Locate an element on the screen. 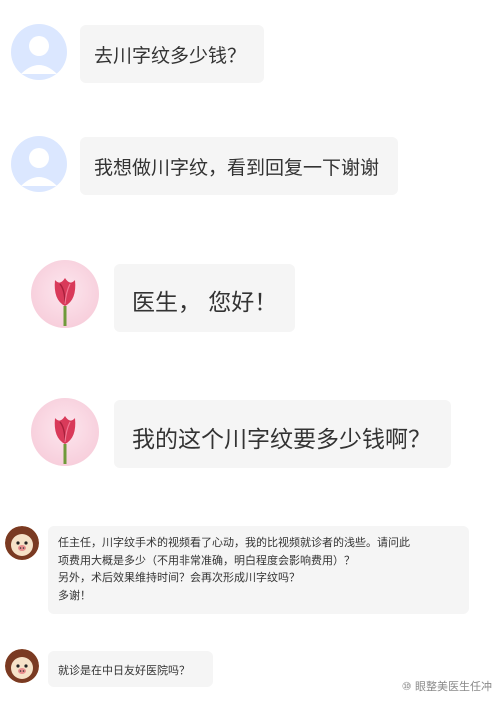 The image size is (500, 702). message-text: 我想做川字纹，看到回复一下谢谢 is located at coordinates (237, 168).